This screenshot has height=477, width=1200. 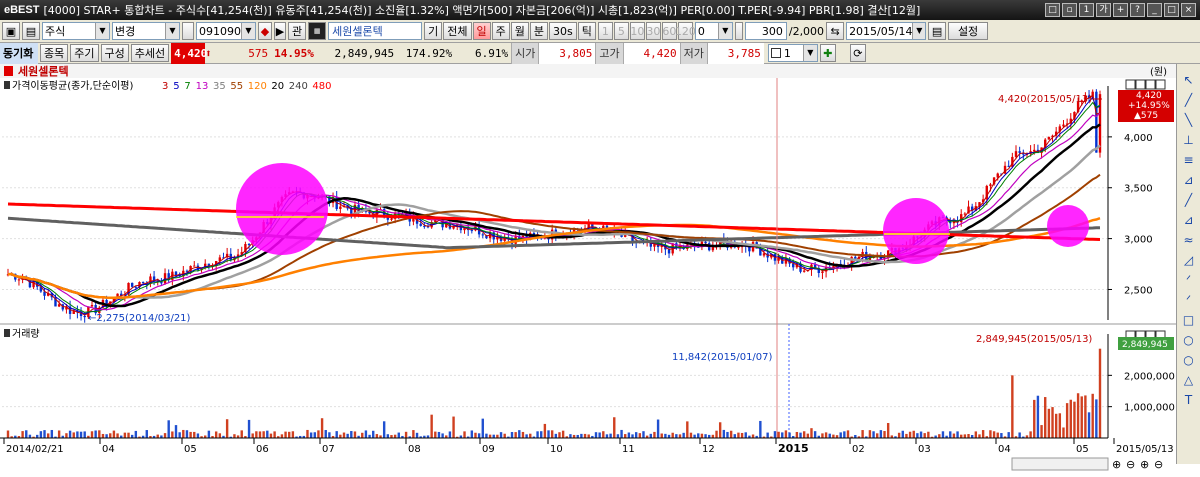 What do you see at coordinates (1189, 80) in the screenshot?
I see `drawing-tool-icon: ↖` at bounding box center [1189, 80].